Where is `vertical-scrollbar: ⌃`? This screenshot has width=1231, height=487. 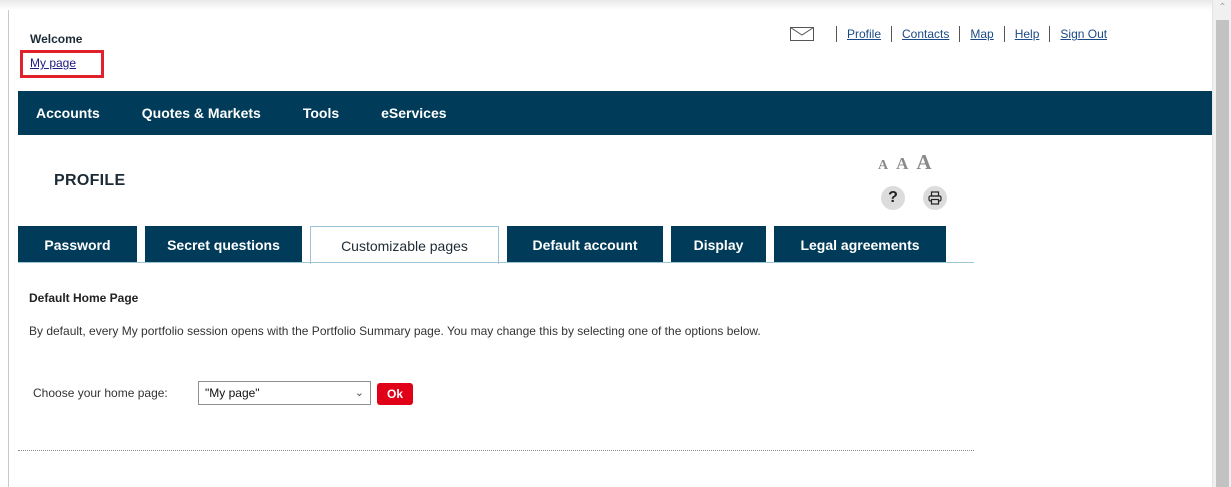
vertical-scrollbar: ⌃ is located at coordinates (1221, 243).